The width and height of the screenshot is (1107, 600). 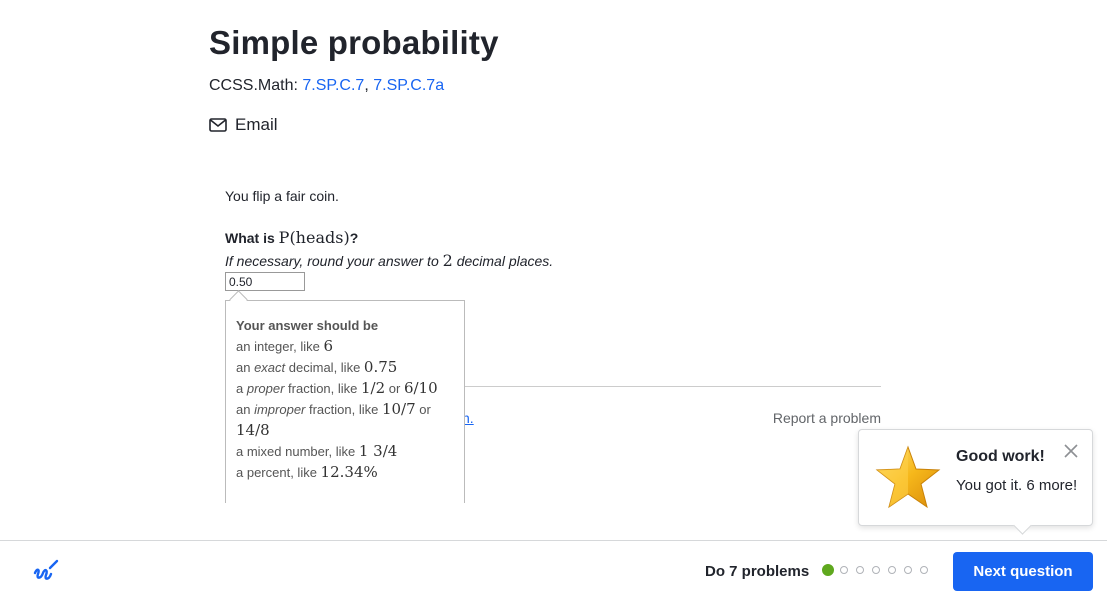 What do you see at coordinates (333, 419) in the screenshot?
I see `format-improper-fraction: an improper fraction, like 10/7 or 14/8` at bounding box center [333, 419].